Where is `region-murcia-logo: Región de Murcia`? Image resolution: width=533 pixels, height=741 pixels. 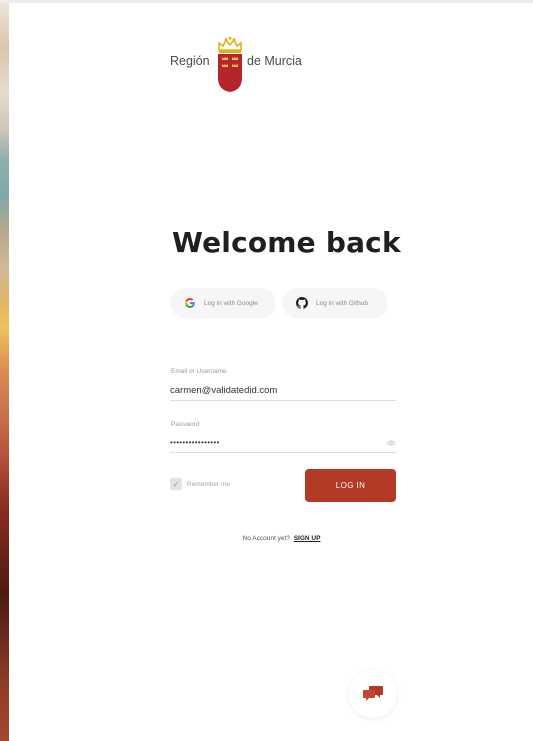
region-murcia-logo: Región de Murcia is located at coordinates (245, 65).